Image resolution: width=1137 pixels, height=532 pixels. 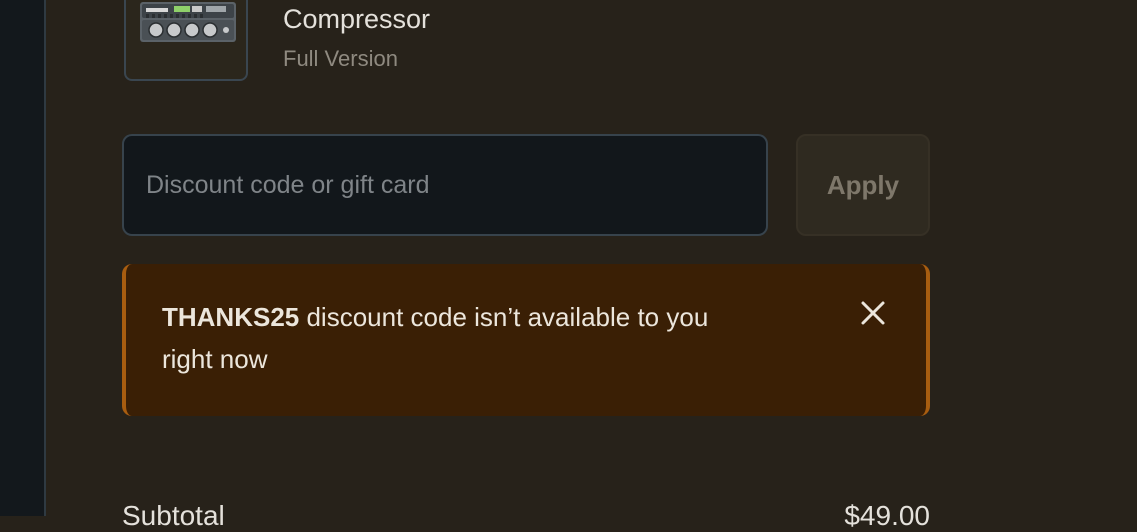 What do you see at coordinates (445, 185) in the screenshot?
I see `discount-code-input` at bounding box center [445, 185].